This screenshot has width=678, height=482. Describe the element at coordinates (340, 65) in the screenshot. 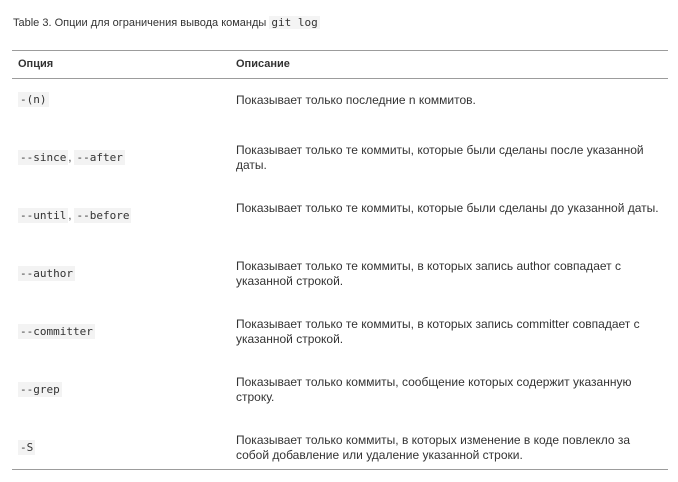

I see `table-header: Опция Описание` at that location.